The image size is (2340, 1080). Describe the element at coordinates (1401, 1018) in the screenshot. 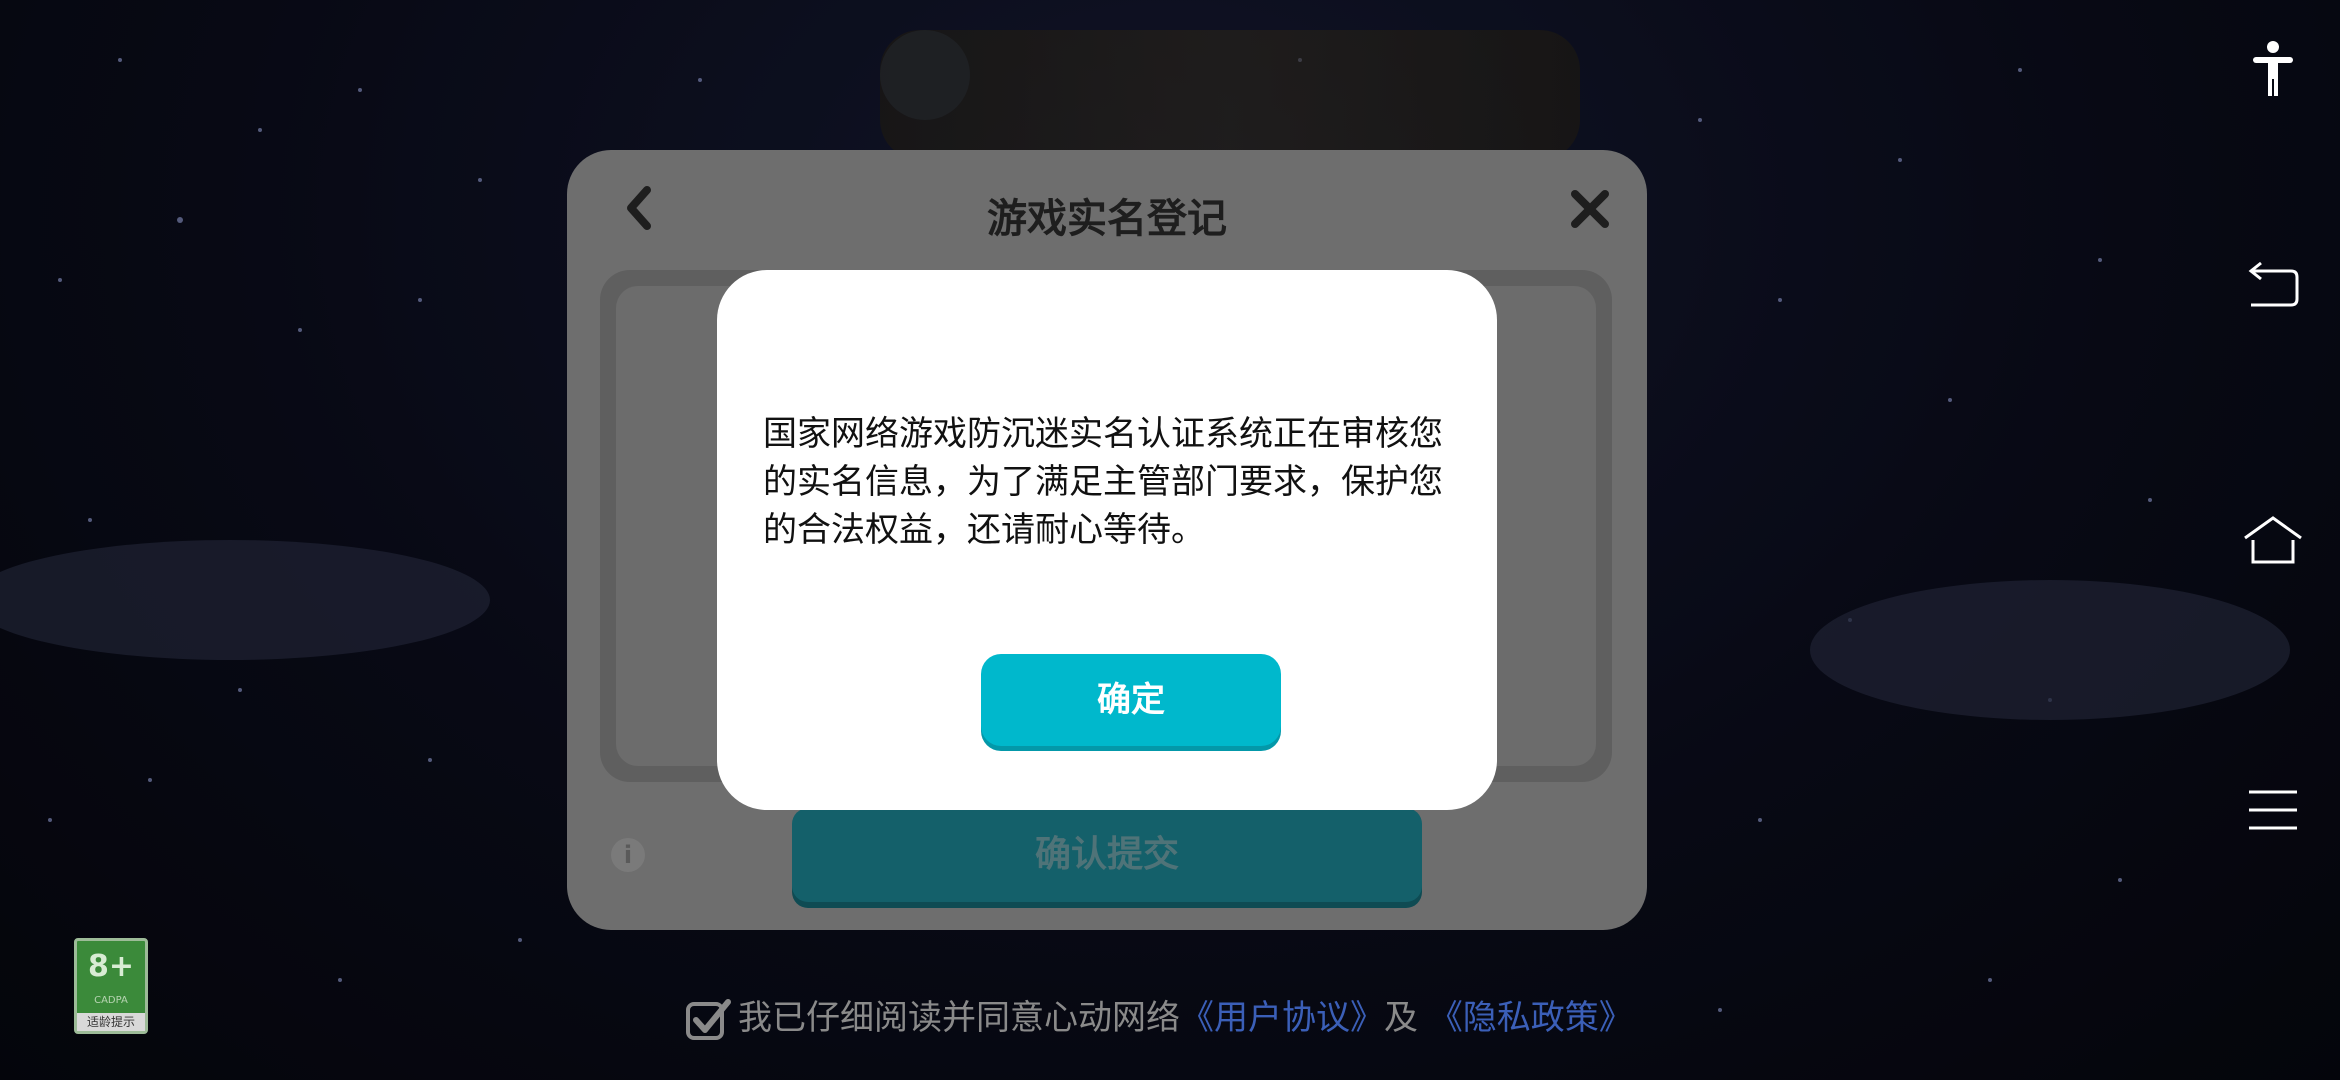

I see `agreement-conjunction: 及` at that location.